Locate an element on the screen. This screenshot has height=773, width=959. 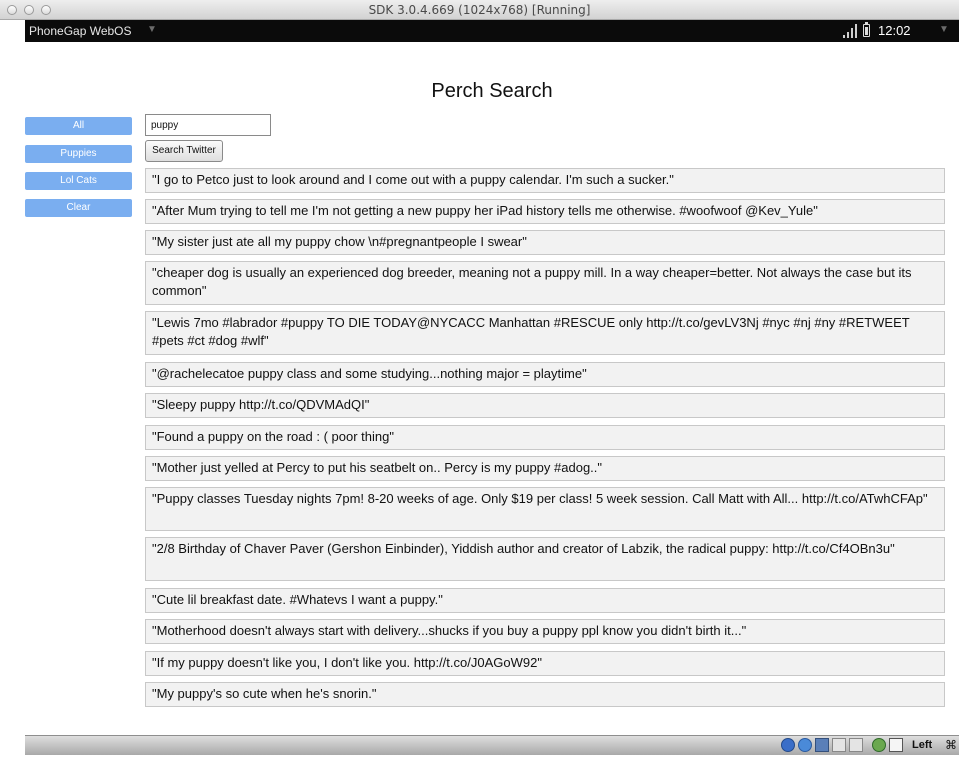
disk-icon is located at coordinates (788, 745).